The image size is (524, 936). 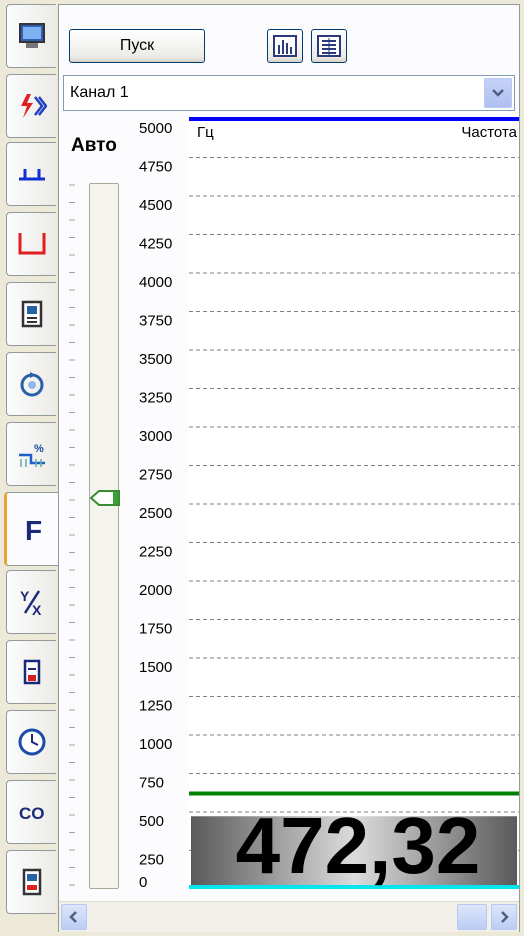 I want to click on y-tick-label: 4000, so click(x=155, y=282).